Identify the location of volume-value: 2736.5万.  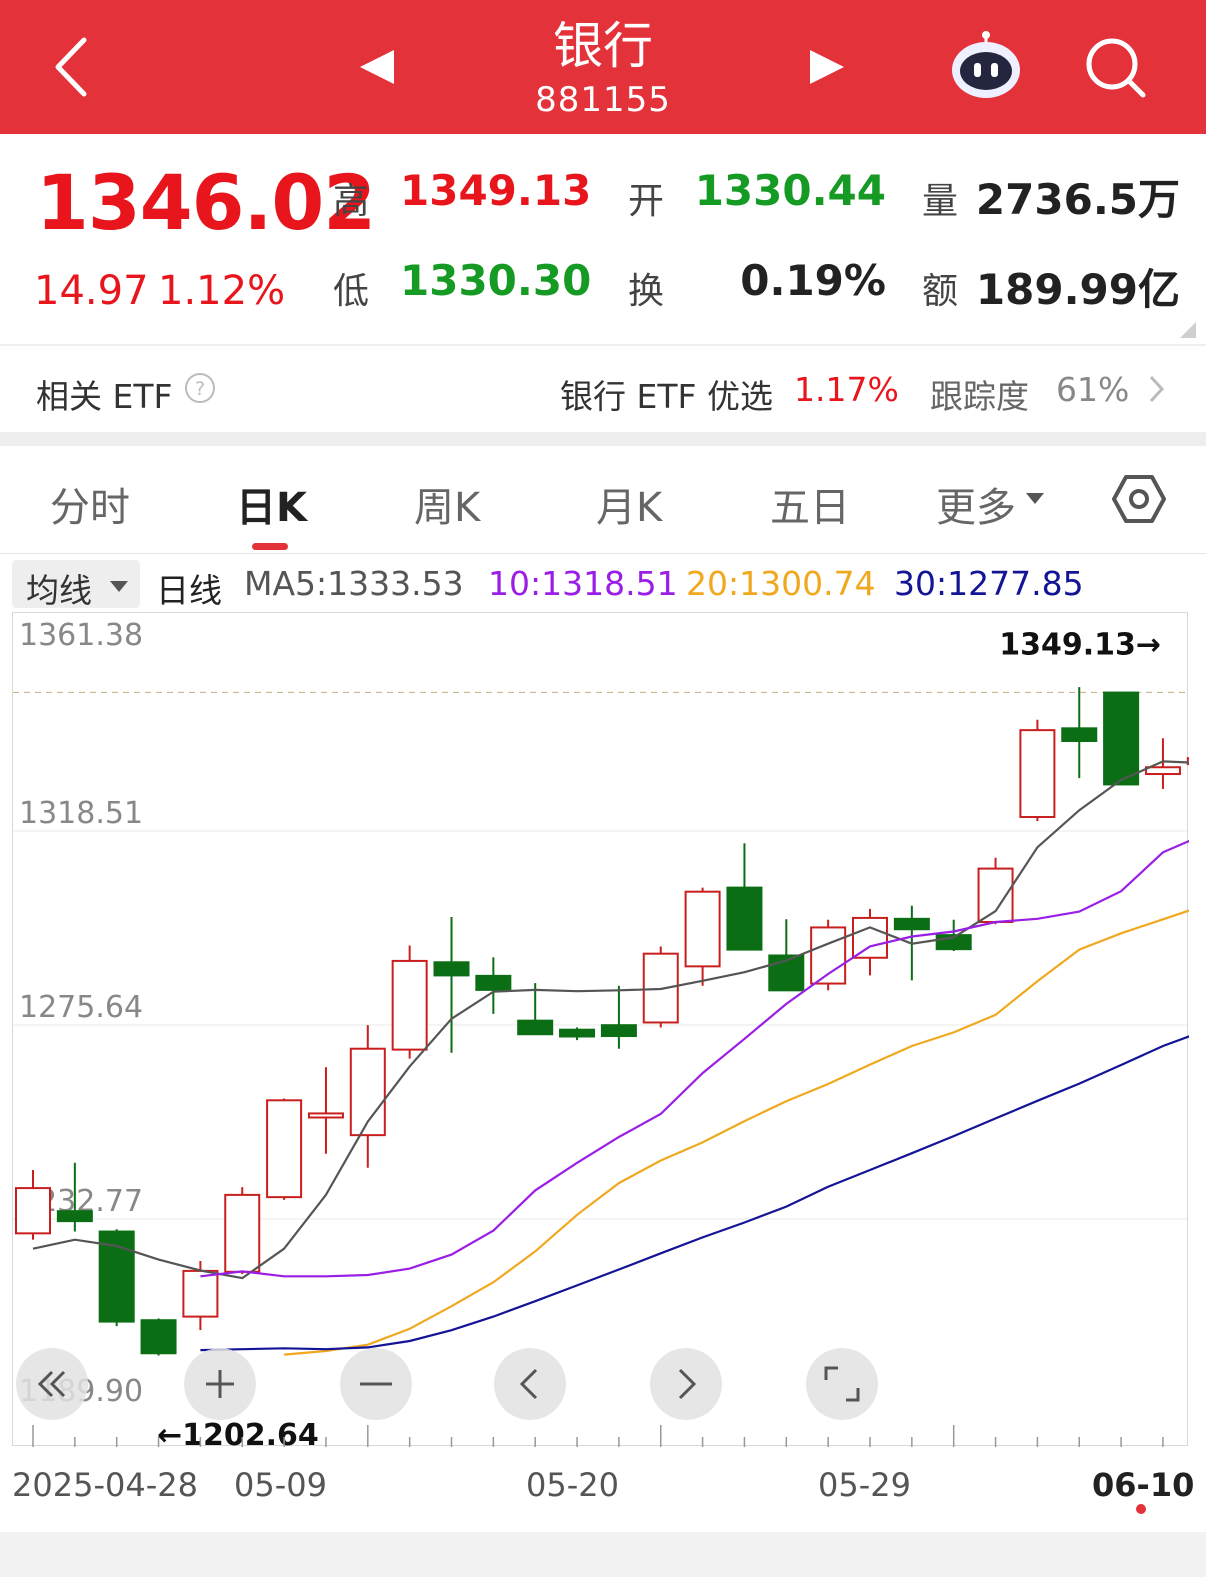
(1077, 199).